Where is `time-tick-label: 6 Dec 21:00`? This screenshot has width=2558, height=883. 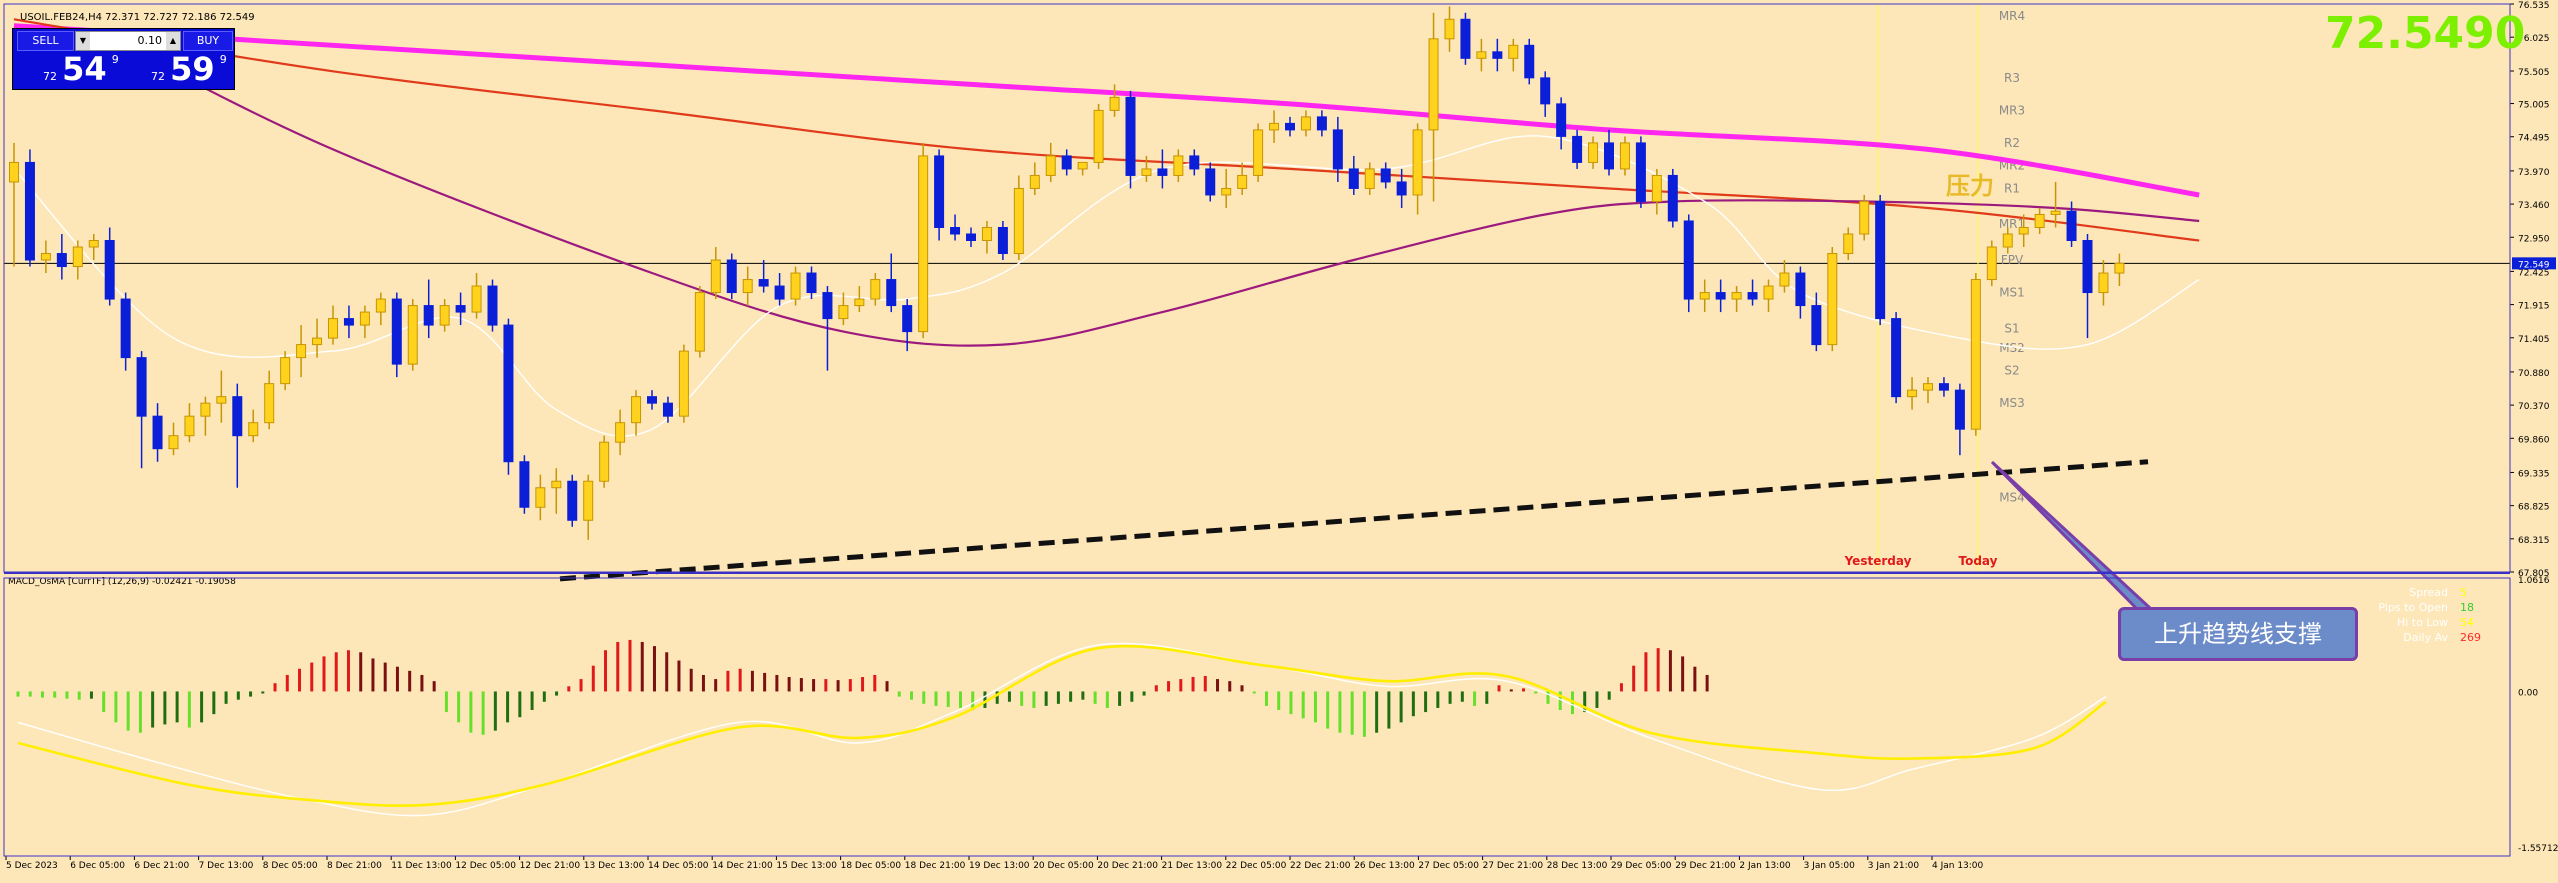 time-tick-label: 6 Dec 21:00 is located at coordinates (161, 866).